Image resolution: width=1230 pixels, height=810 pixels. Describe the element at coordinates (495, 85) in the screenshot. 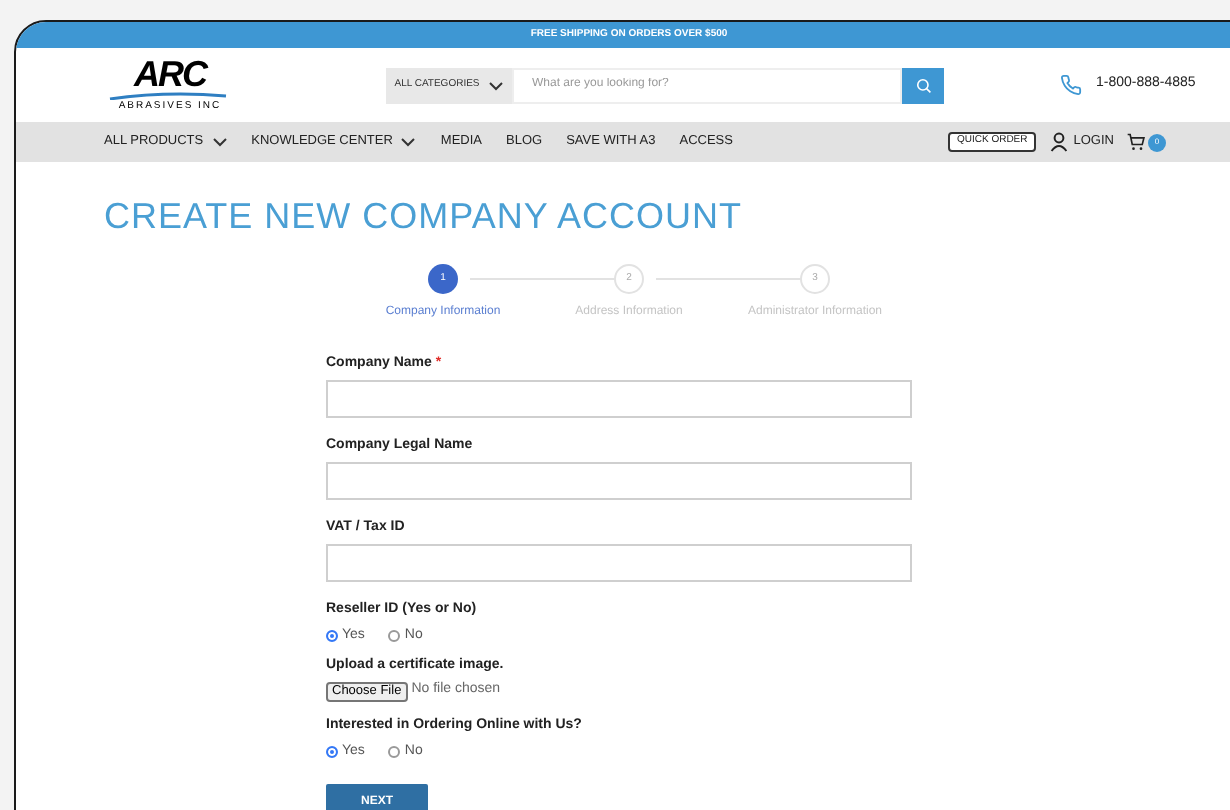

I see `chevron-down-icon` at that location.